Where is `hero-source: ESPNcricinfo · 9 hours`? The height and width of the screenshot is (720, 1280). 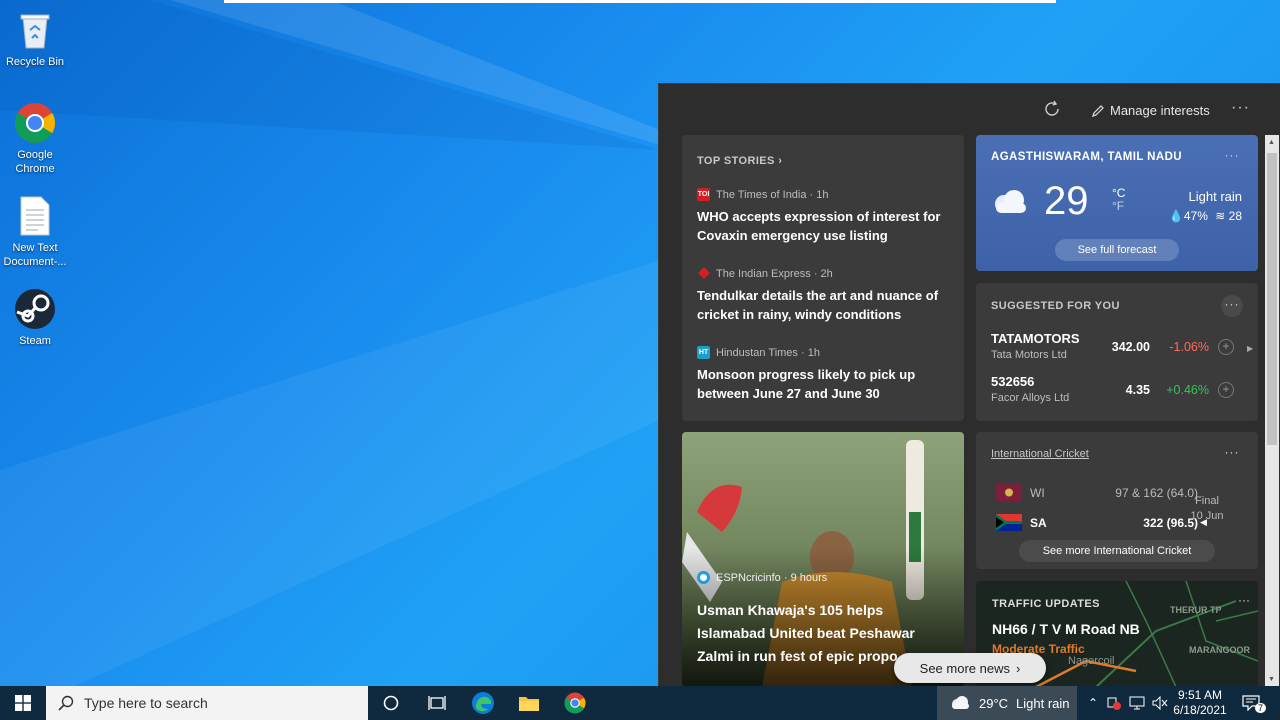 hero-source: ESPNcricinfo · 9 hours is located at coordinates (762, 577).